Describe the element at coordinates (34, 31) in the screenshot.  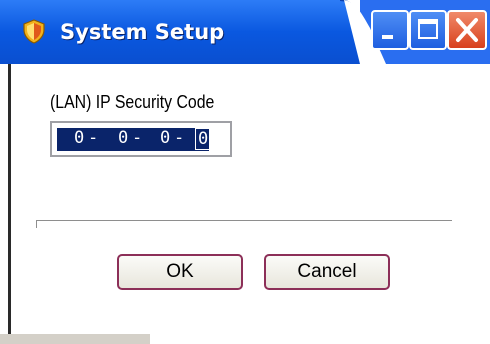
I see `shield-icon` at that location.